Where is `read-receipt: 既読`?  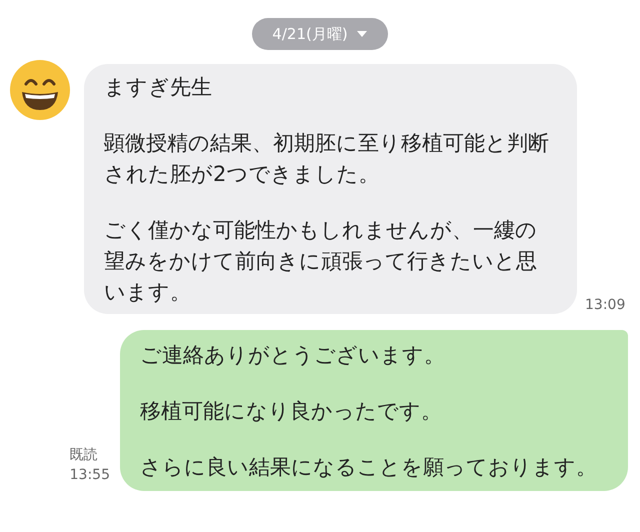 read-receipt: 既読 is located at coordinates (84, 455).